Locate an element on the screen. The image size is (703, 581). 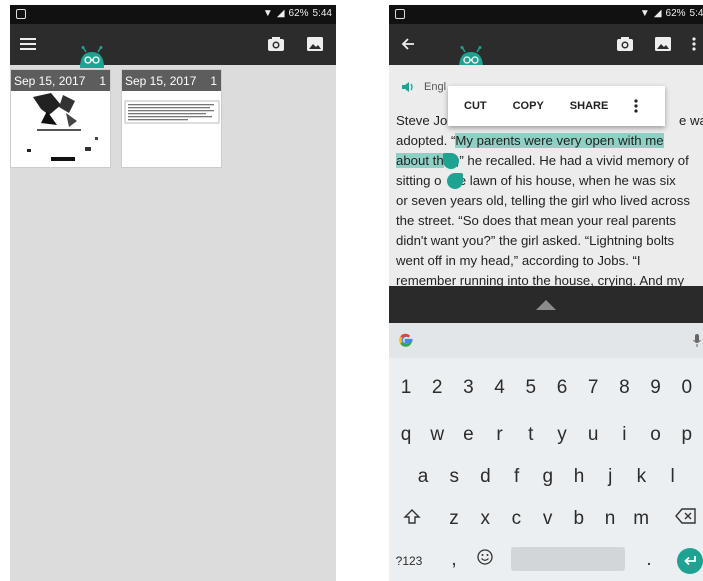
symbols-key: ?123 is located at coordinates (409, 561).